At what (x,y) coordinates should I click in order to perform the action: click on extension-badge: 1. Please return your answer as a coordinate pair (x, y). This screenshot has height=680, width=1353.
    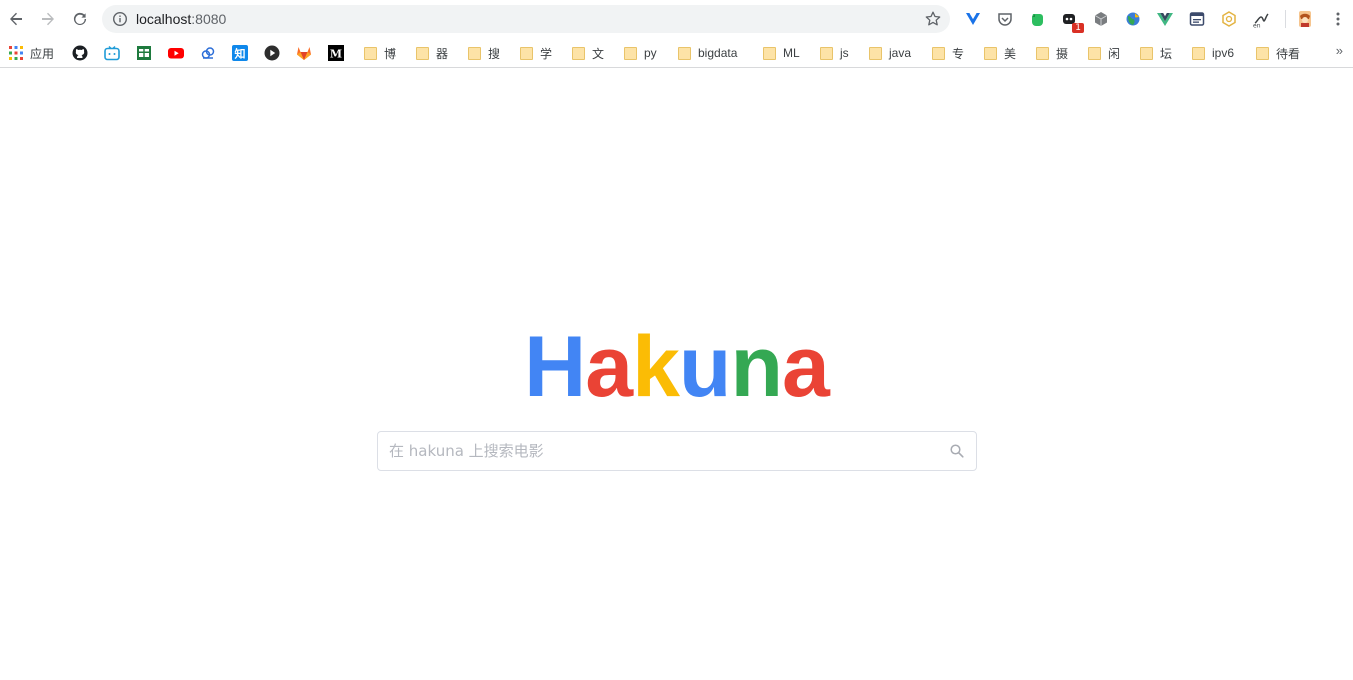
    Looking at the image, I should click on (1078, 28).